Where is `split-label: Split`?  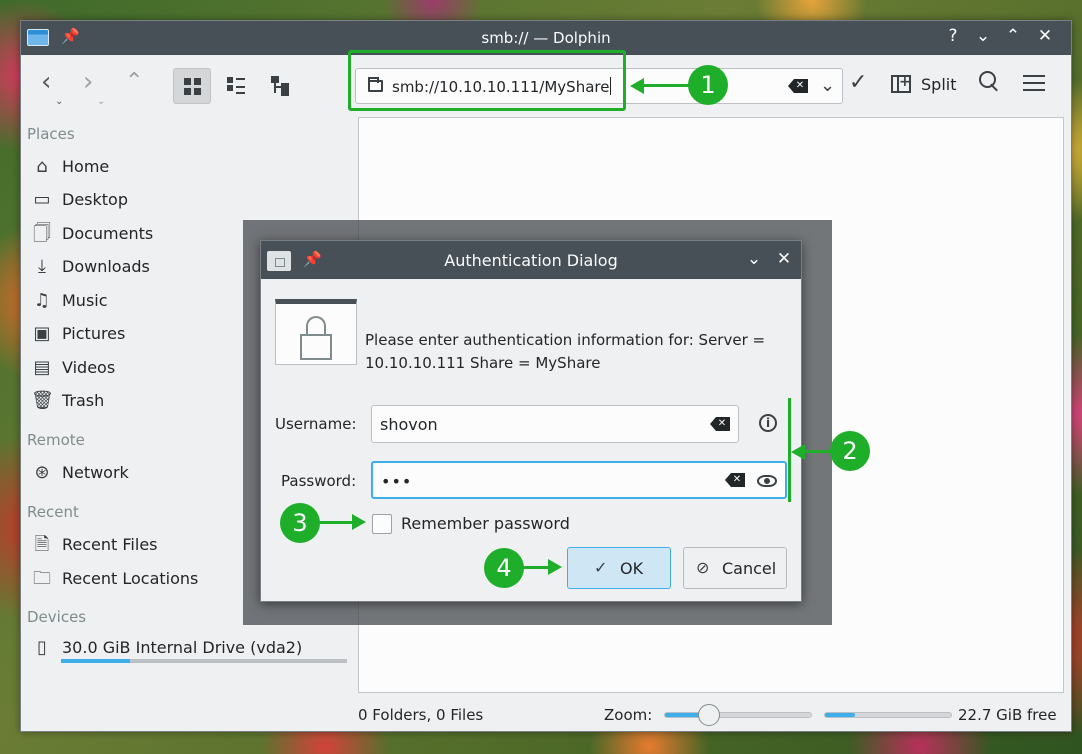 split-label: Split is located at coordinates (939, 84).